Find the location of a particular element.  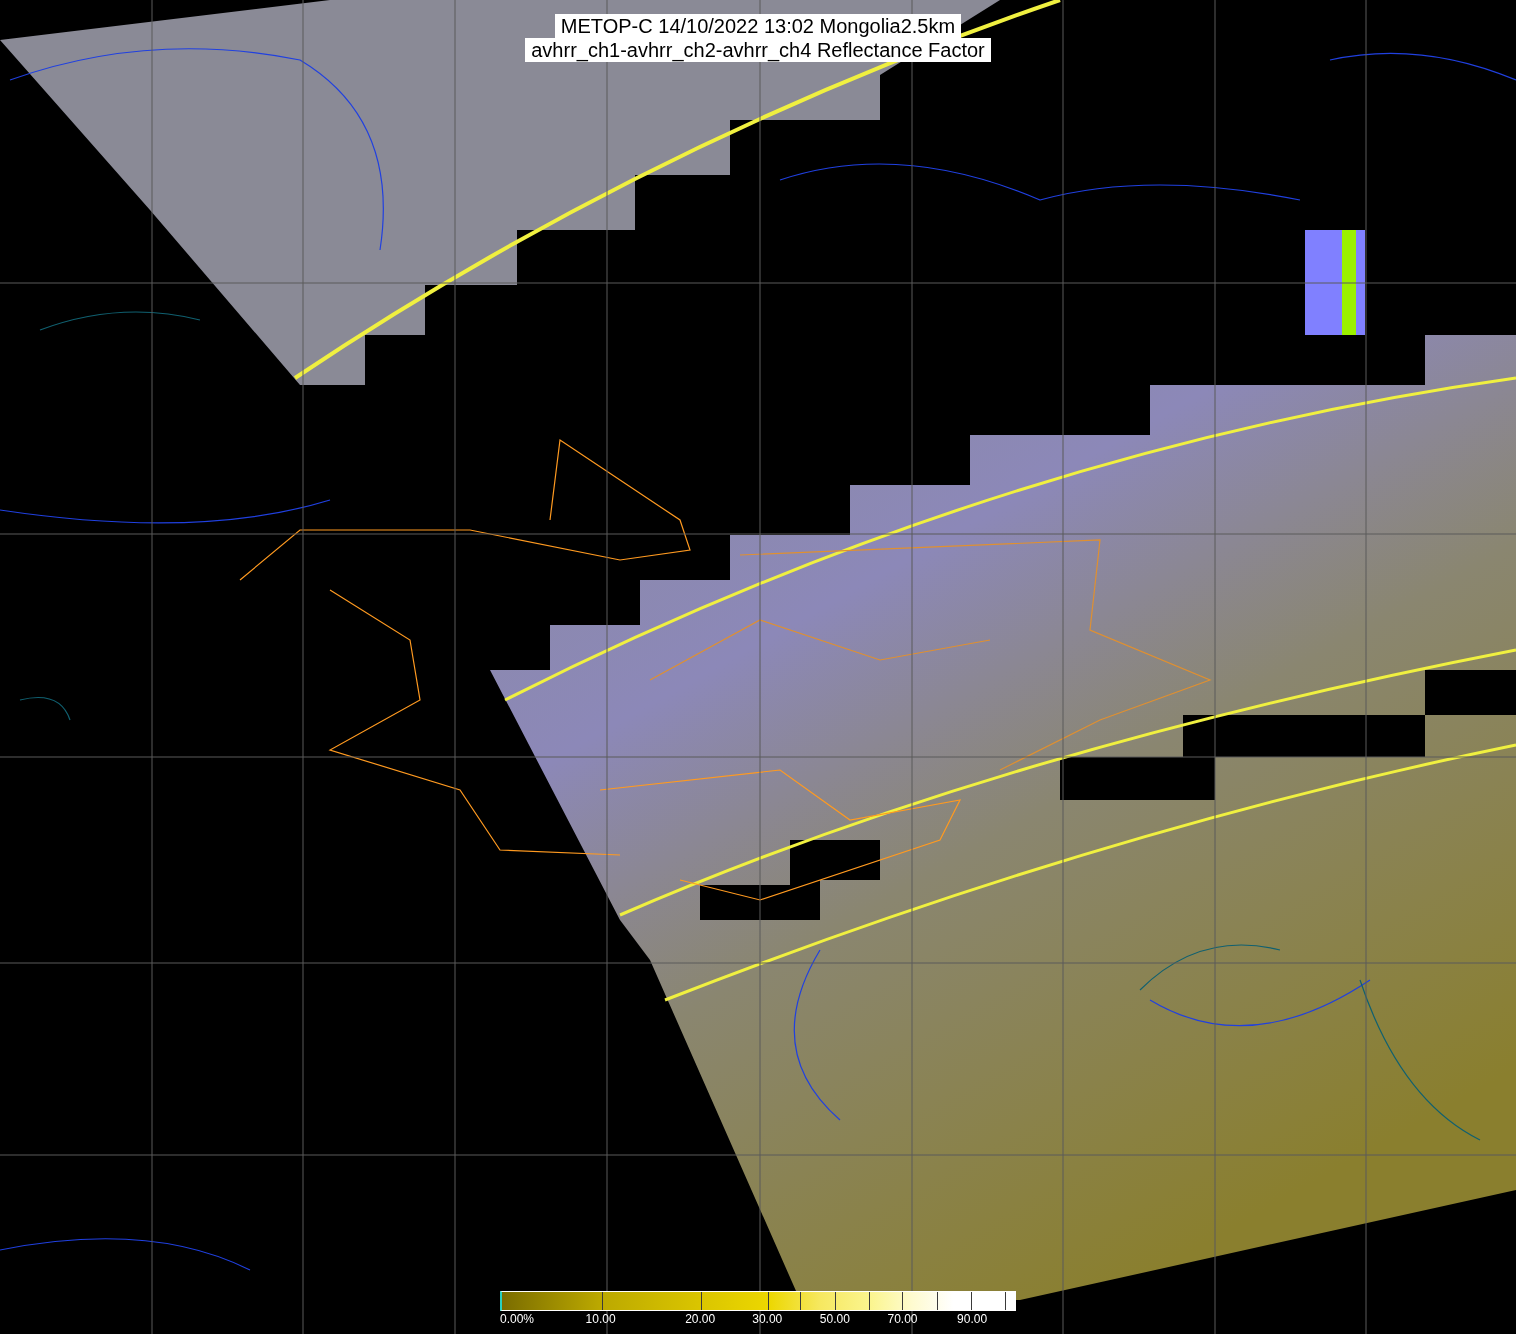

colorbar-label: 50.00 is located at coordinates (834, 1319).